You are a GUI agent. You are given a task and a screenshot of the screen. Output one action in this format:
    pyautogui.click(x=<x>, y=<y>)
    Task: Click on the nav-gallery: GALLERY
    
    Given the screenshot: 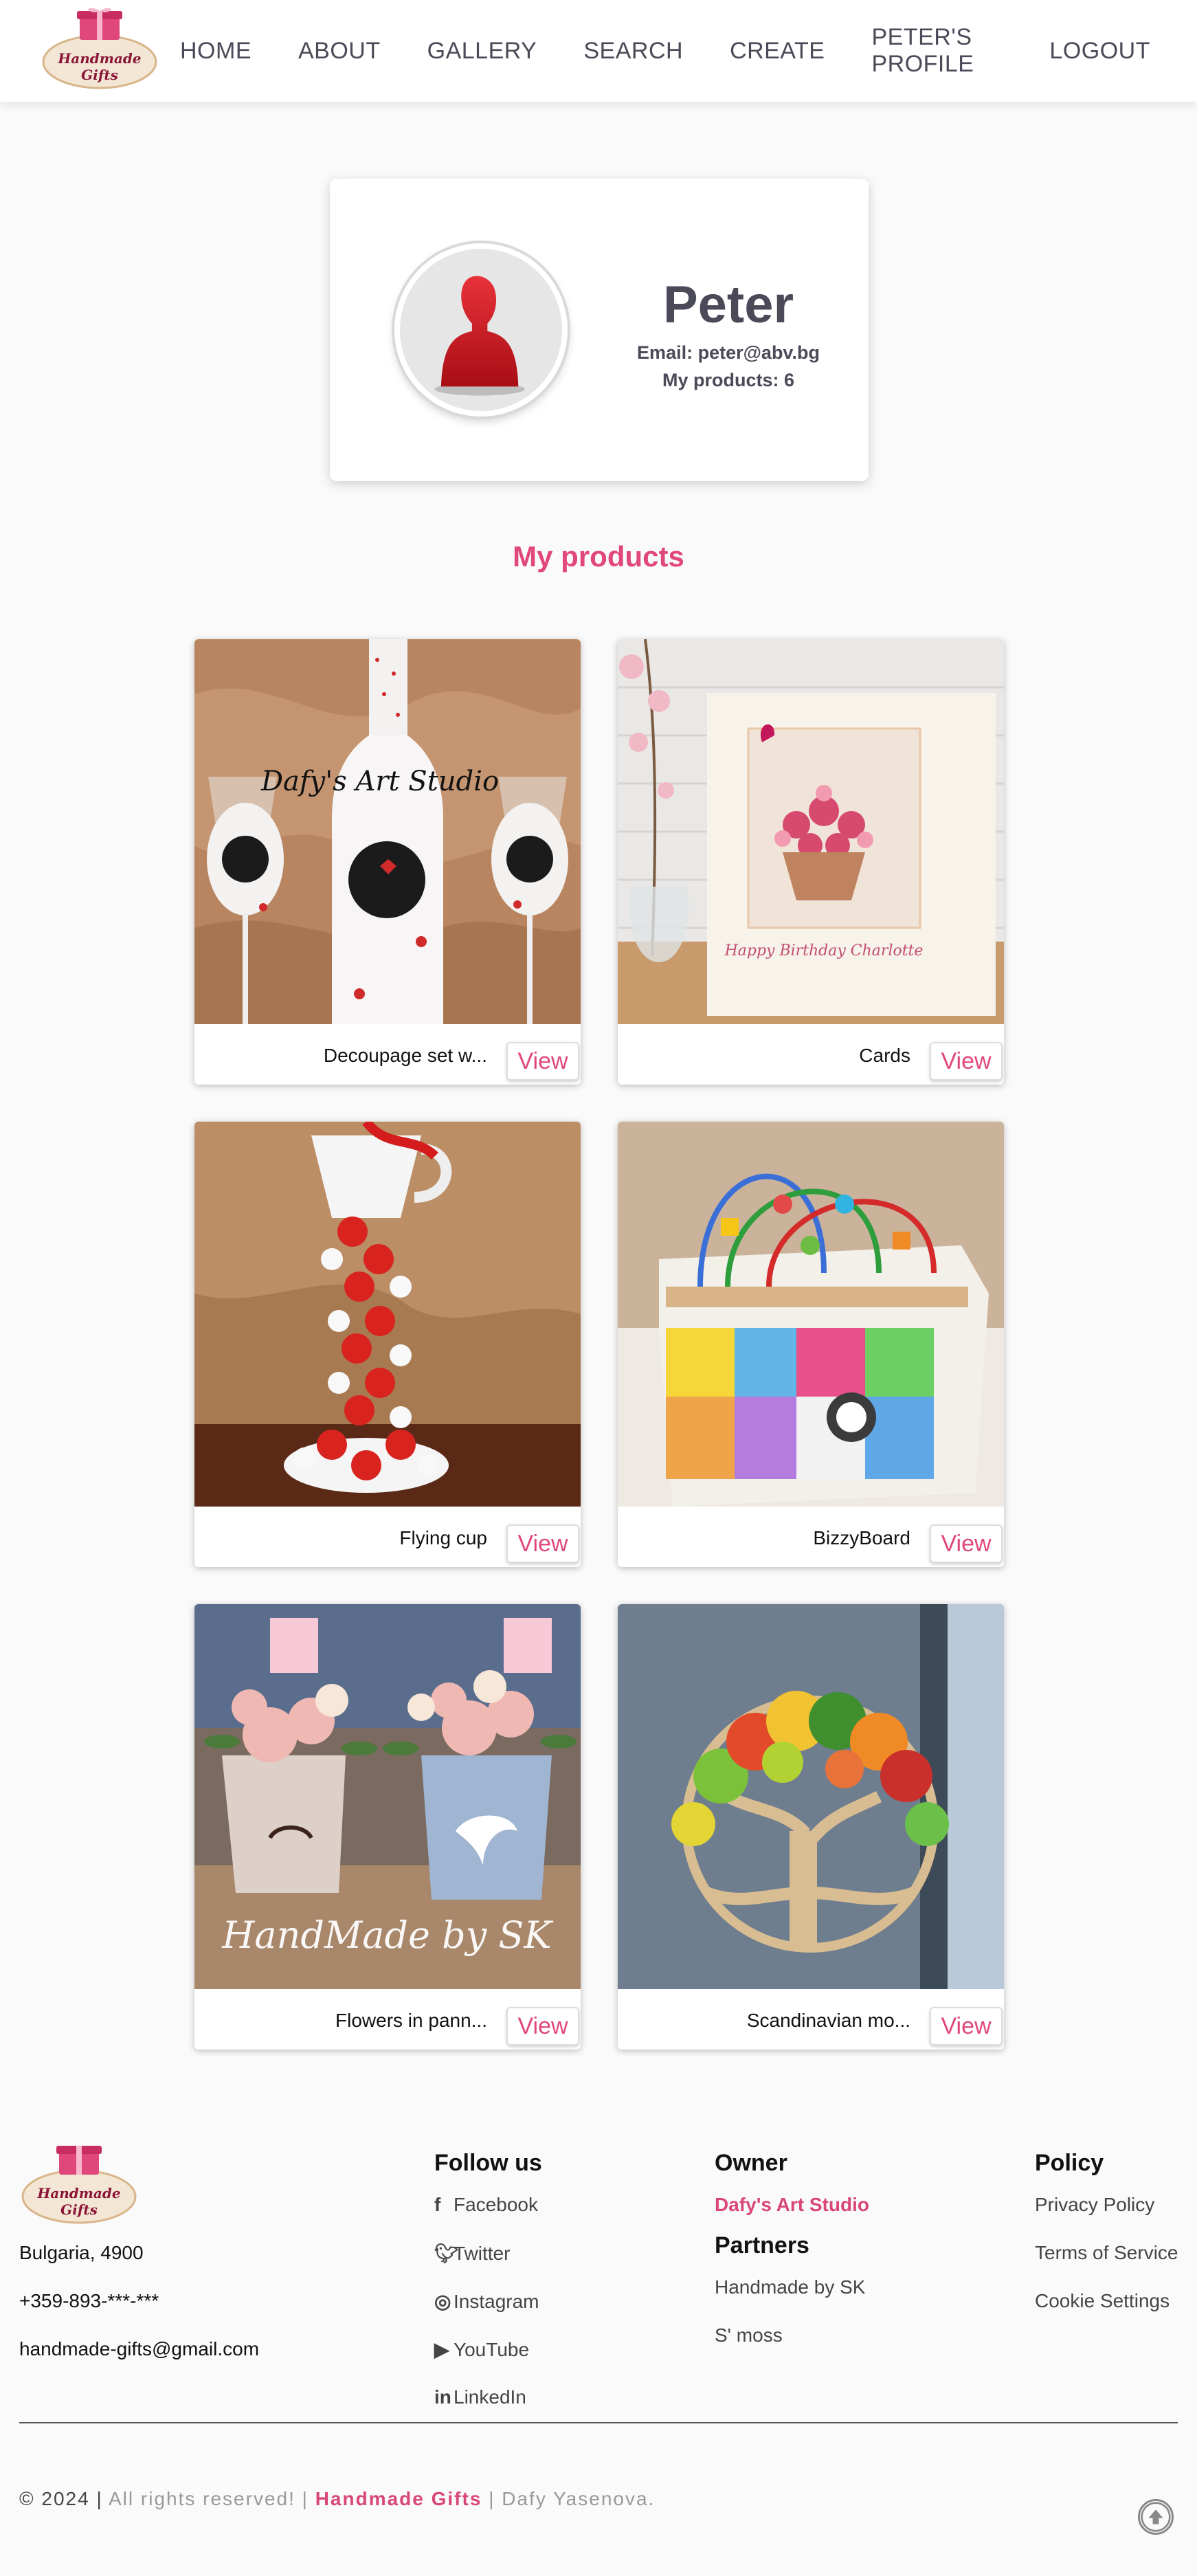 What is the action you would take?
    pyautogui.click(x=482, y=51)
    